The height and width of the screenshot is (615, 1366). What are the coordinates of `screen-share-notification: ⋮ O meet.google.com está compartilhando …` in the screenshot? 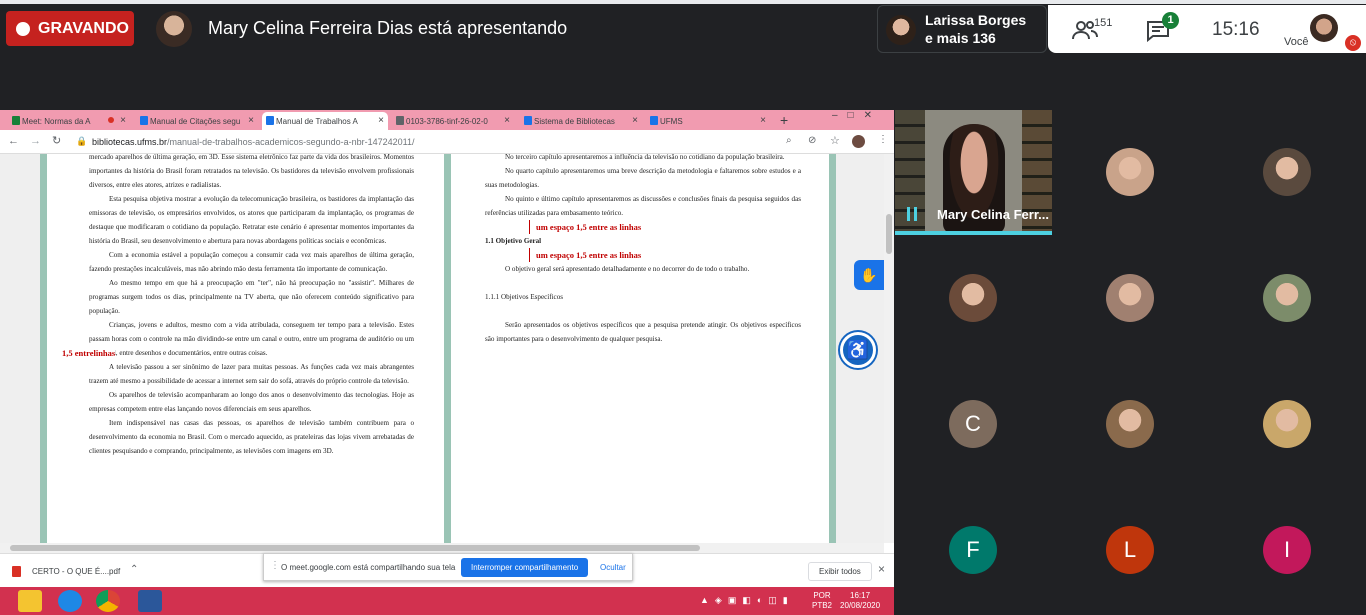 It's located at (448, 567).